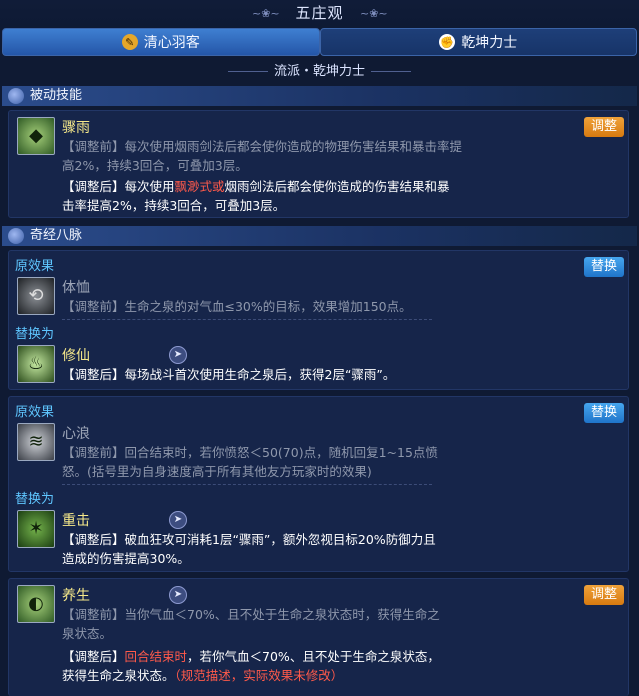 The image size is (639, 696). Describe the element at coordinates (76, 288) in the screenshot. I see `orig-skill-name: 体恤` at that location.